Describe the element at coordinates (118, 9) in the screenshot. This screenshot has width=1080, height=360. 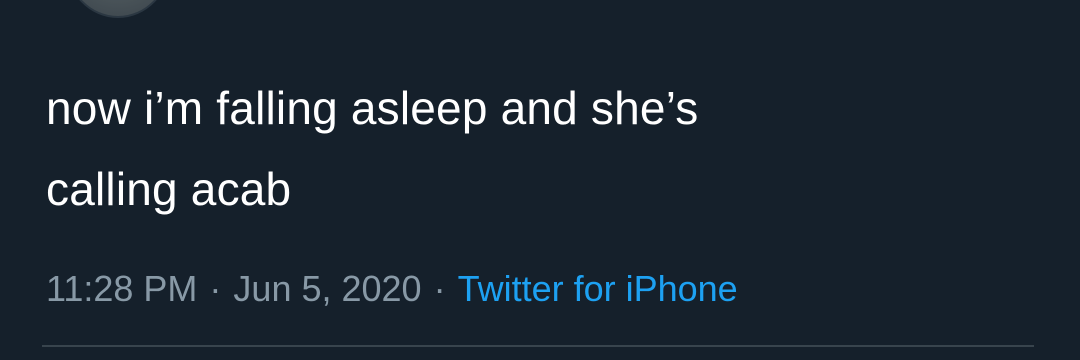
I see `avatar` at that location.